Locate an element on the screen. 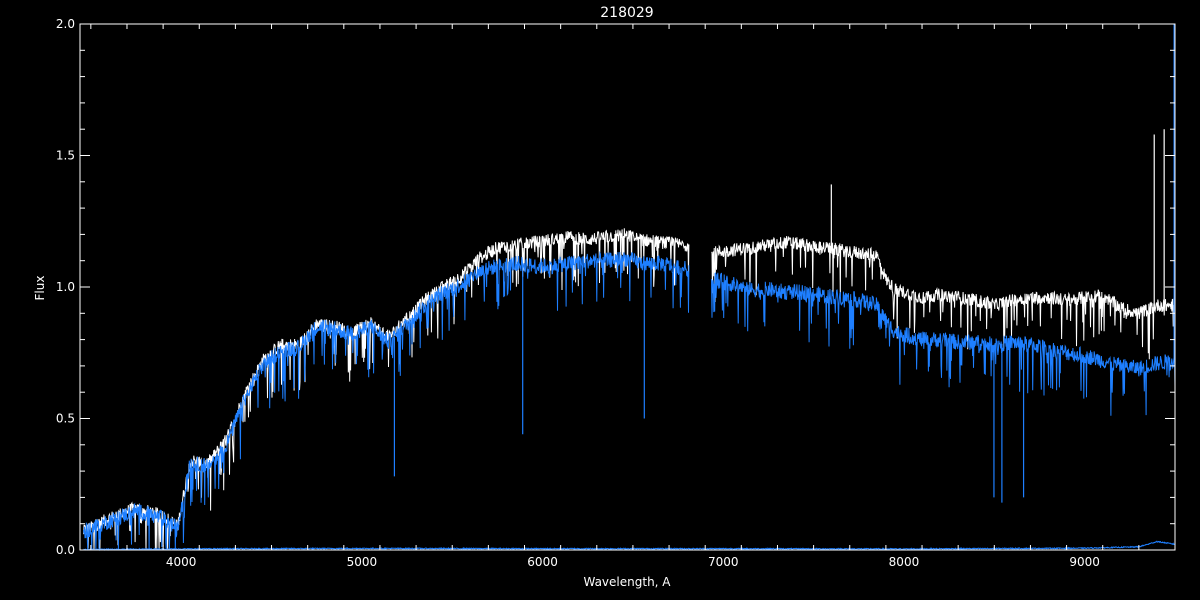 This screenshot has height=600, width=1200. y-tick-label: 0.0 is located at coordinates (65, 550).